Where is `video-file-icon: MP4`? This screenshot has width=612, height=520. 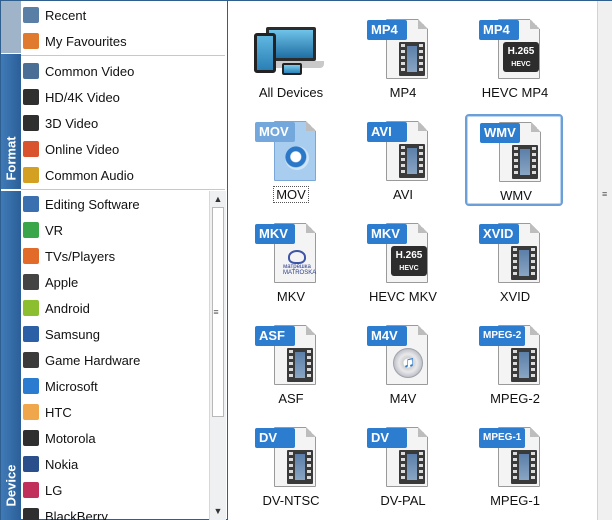
video-file-icon: MP4 is located at coordinates (397, 49).